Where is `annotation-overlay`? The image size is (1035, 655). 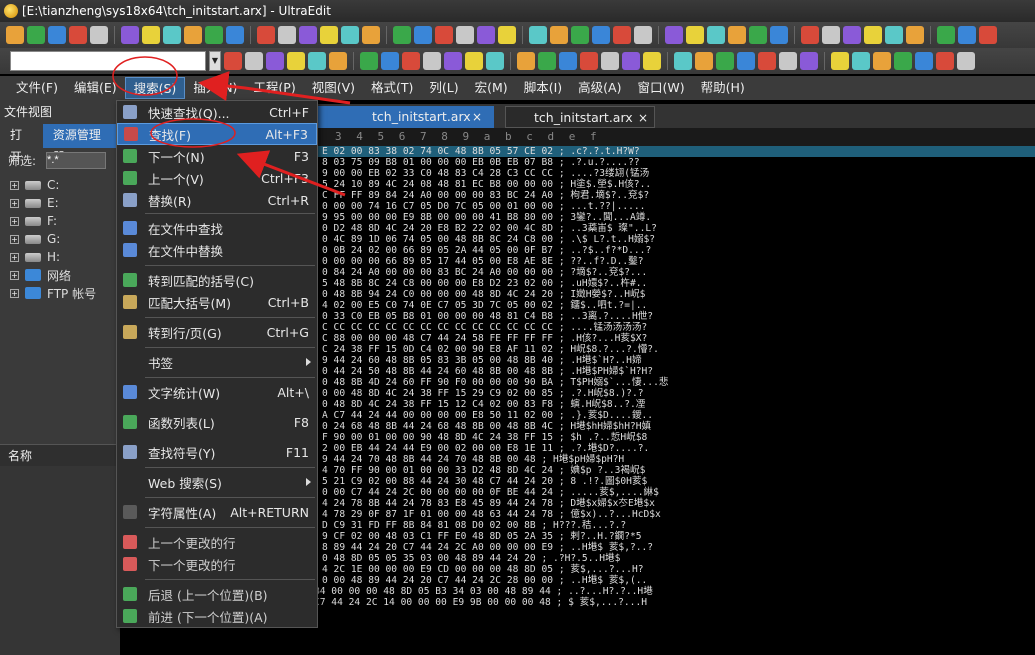
annotation-overlay is located at coordinates (231, 126).